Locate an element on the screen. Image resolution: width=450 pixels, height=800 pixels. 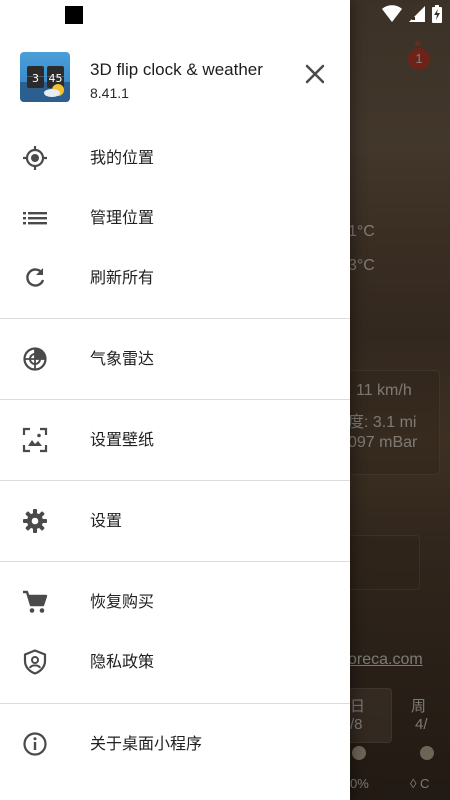
menu-item-label: 设置 is located at coordinates (106, 520).